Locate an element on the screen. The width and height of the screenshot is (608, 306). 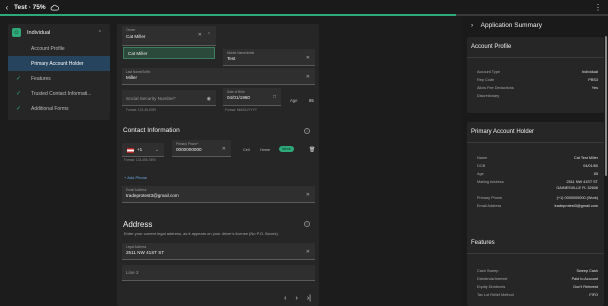
calendar-icon: □ is located at coordinates (274, 97).